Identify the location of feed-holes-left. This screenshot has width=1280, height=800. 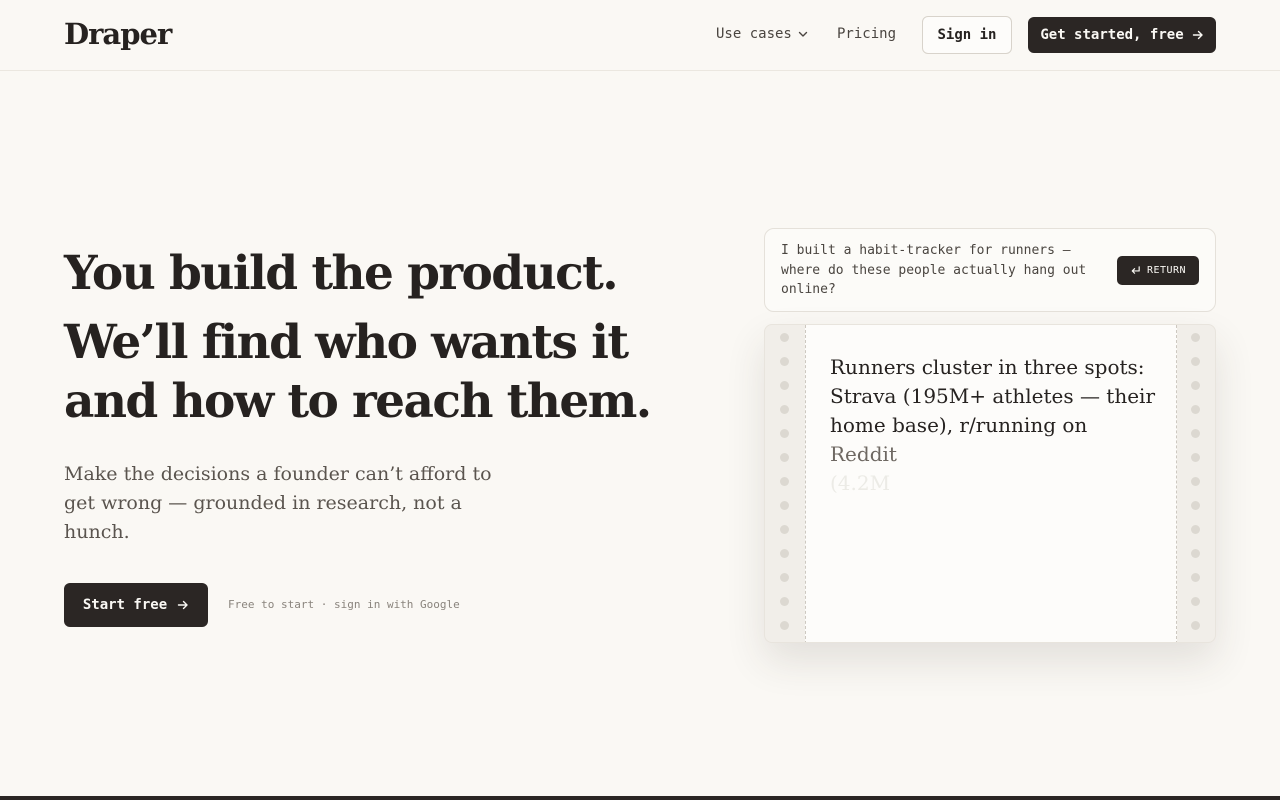
(785, 483).